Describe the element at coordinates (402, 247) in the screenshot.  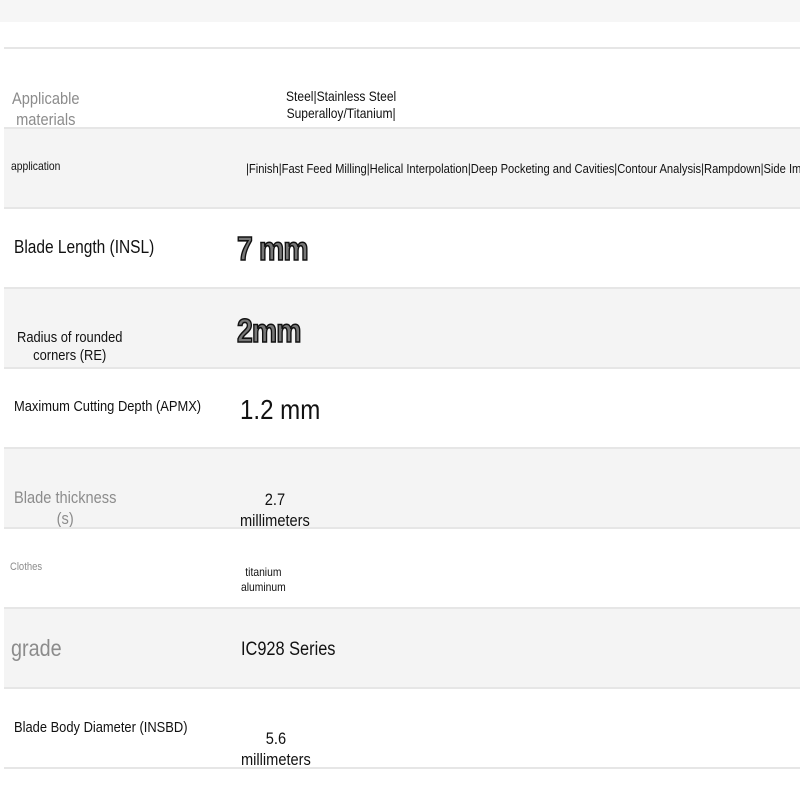
I see `spec-row-blade-length: Blade Length (INSL) 7 mm` at that location.